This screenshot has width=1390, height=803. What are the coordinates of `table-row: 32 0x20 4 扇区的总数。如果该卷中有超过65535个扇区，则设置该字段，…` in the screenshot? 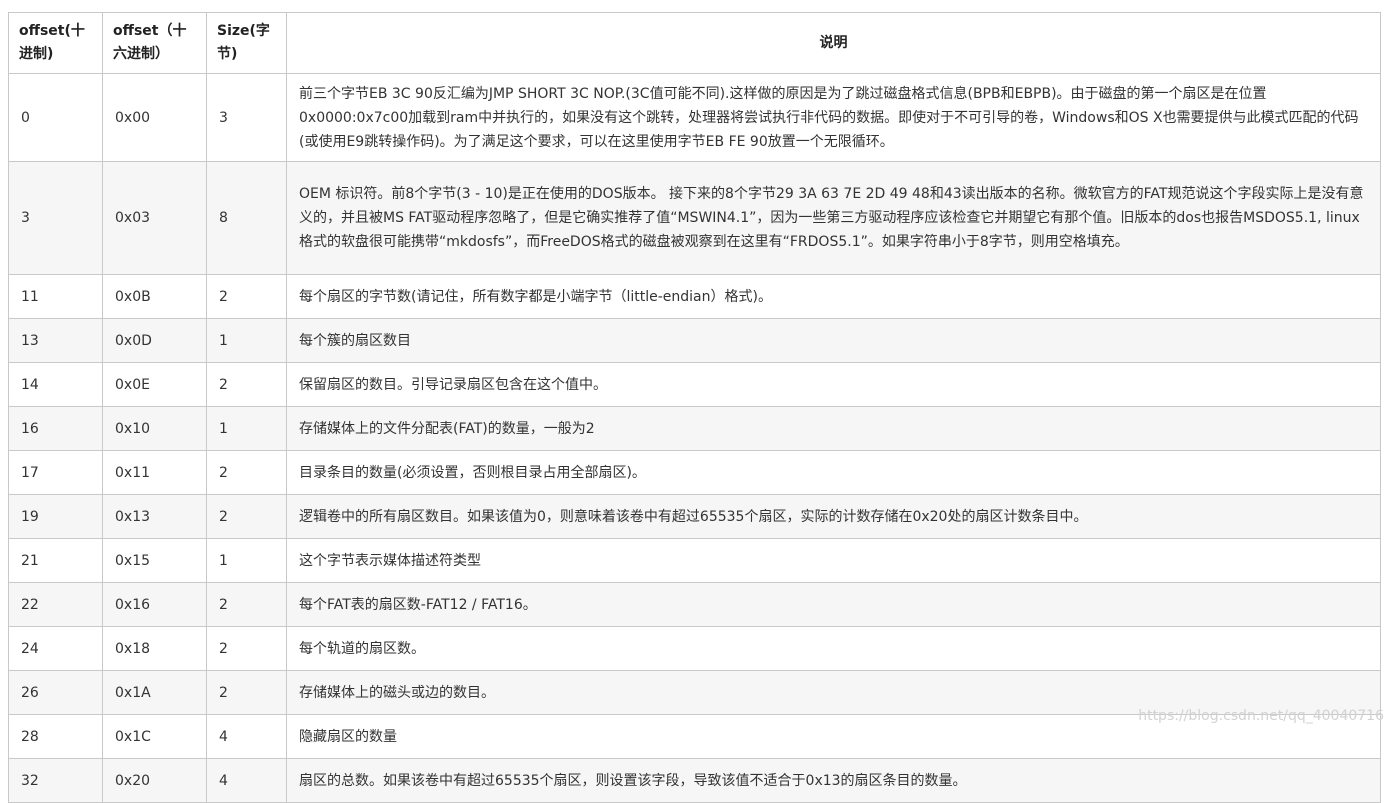 It's located at (694, 780).